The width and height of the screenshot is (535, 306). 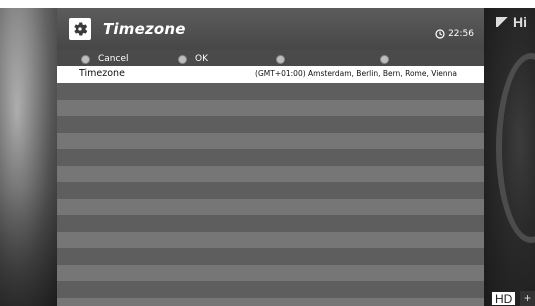 What do you see at coordinates (504, 298) in the screenshot?
I see `hd-badge: HD` at bounding box center [504, 298].